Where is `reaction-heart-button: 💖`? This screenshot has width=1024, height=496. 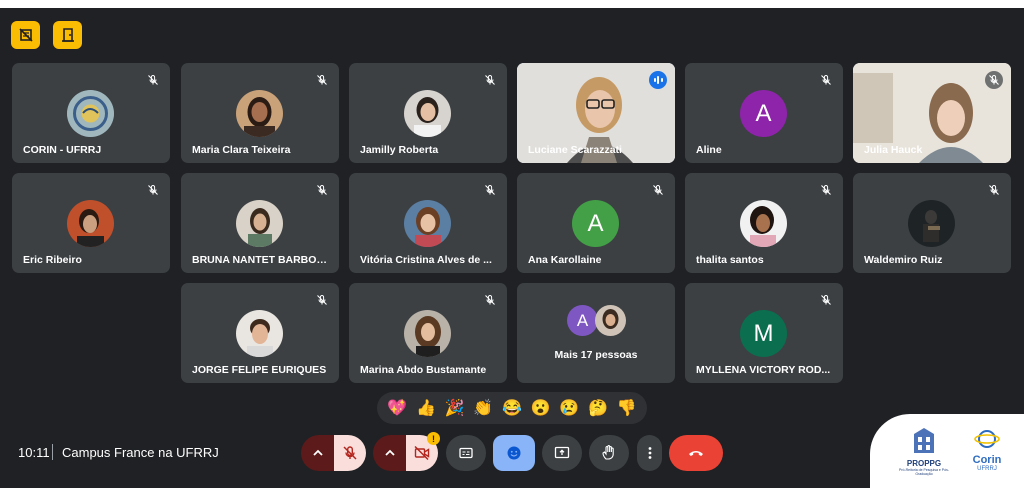 reaction-heart-button: 💖 is located at coordinates (397, 408).